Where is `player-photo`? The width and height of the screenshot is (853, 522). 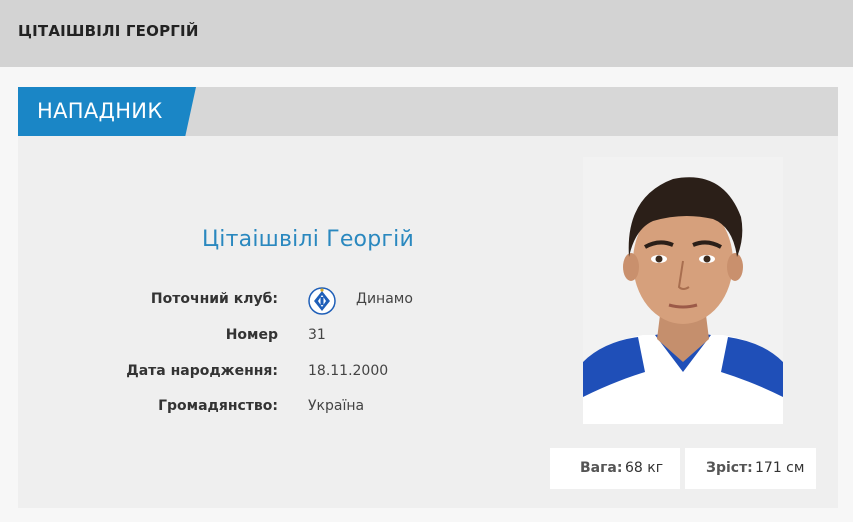
player-photo is located at coordinates (683, 290).